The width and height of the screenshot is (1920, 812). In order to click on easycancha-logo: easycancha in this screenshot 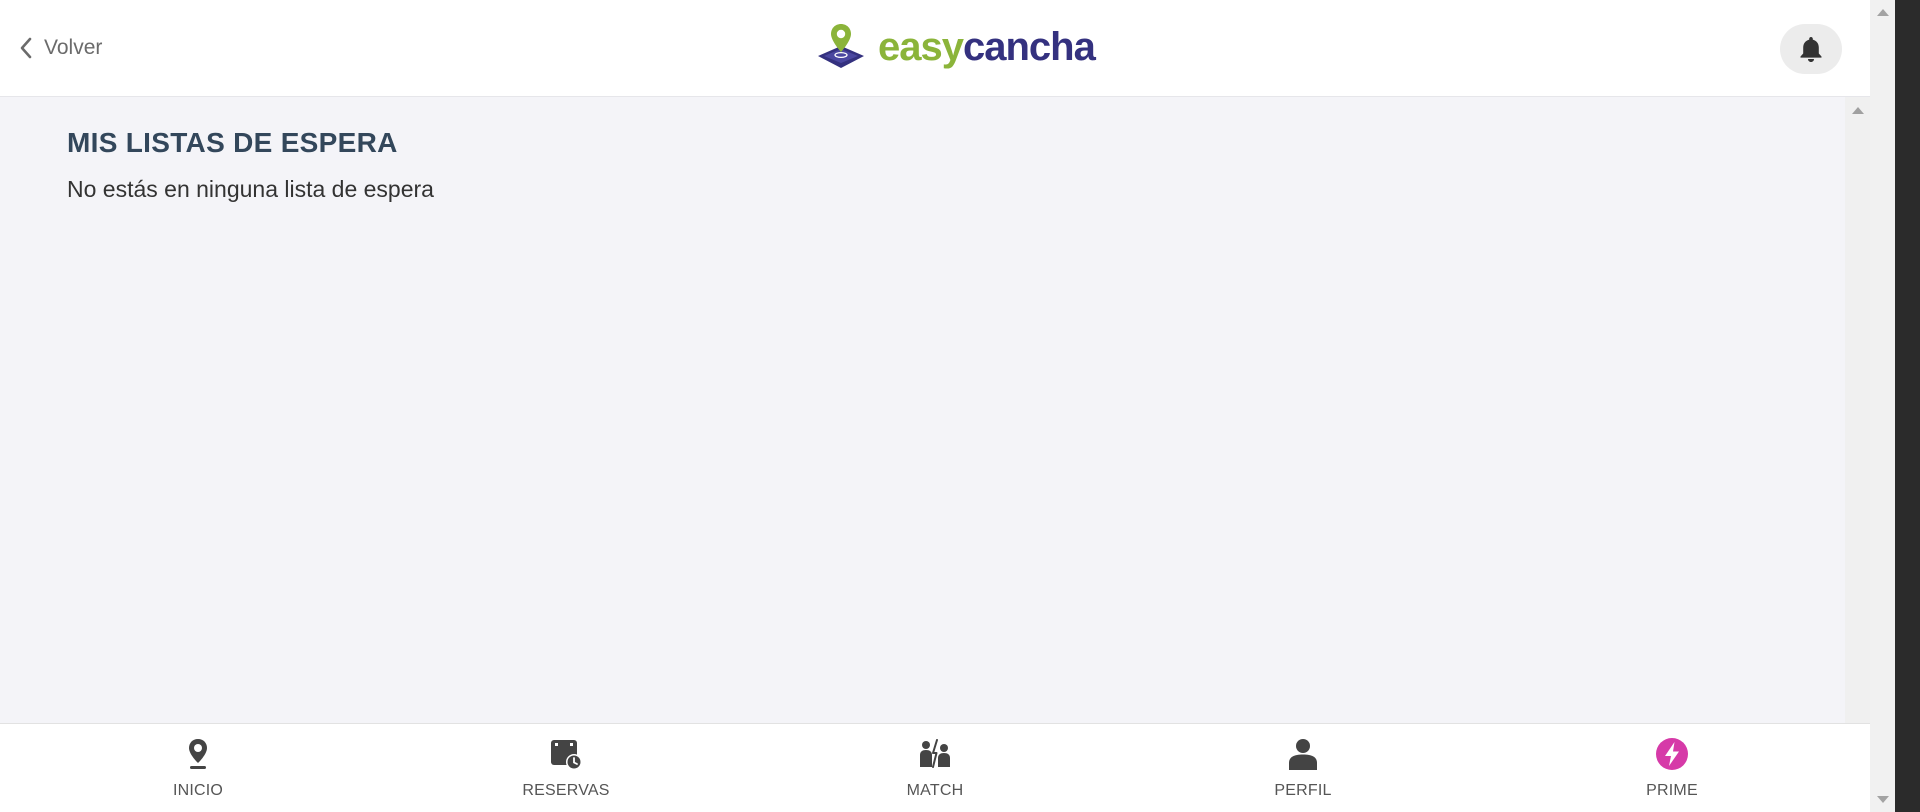, I will do `click(956, 47)`.